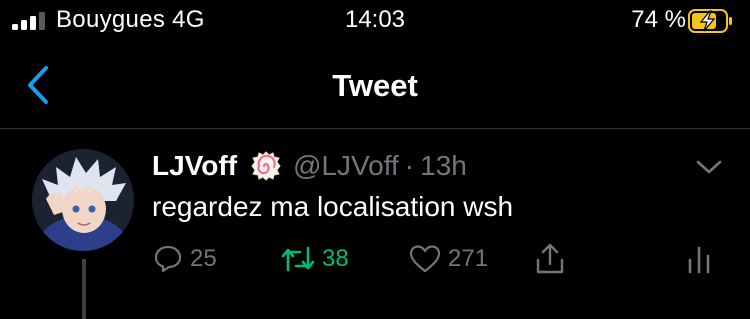  I want to click on tweet-actions: 25 38 271, so click(437, 259).